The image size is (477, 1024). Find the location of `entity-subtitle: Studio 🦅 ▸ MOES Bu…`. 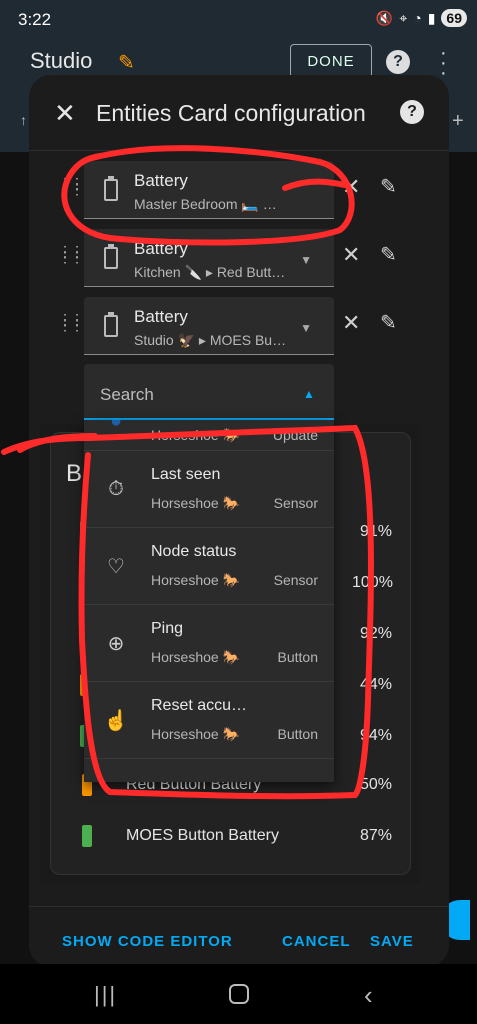

entity-subtitle: Studio 🦅 ▸ MOES Bu… is located at coordinates (210, 340).